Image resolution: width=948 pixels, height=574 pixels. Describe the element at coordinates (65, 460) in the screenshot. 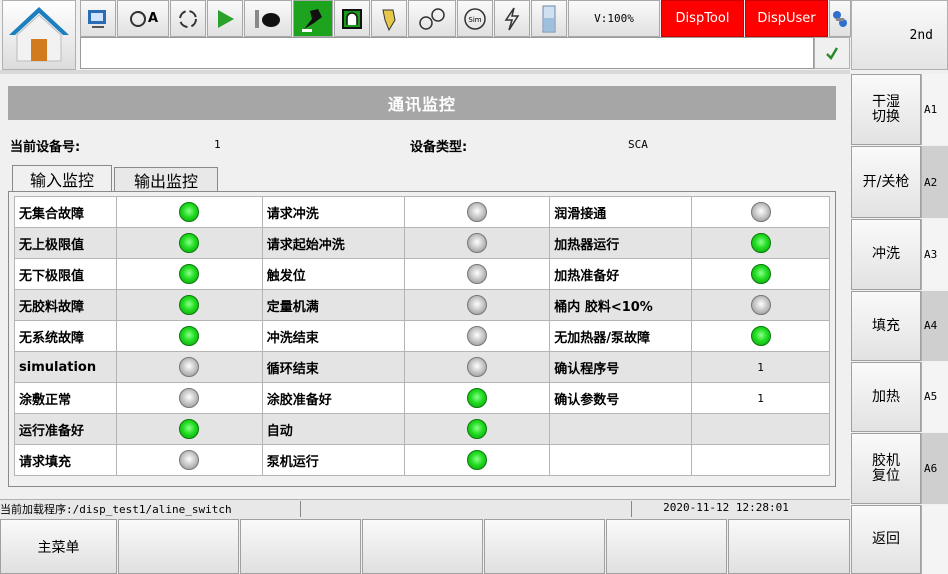

I see `signal-label: 请求填充` at that location.